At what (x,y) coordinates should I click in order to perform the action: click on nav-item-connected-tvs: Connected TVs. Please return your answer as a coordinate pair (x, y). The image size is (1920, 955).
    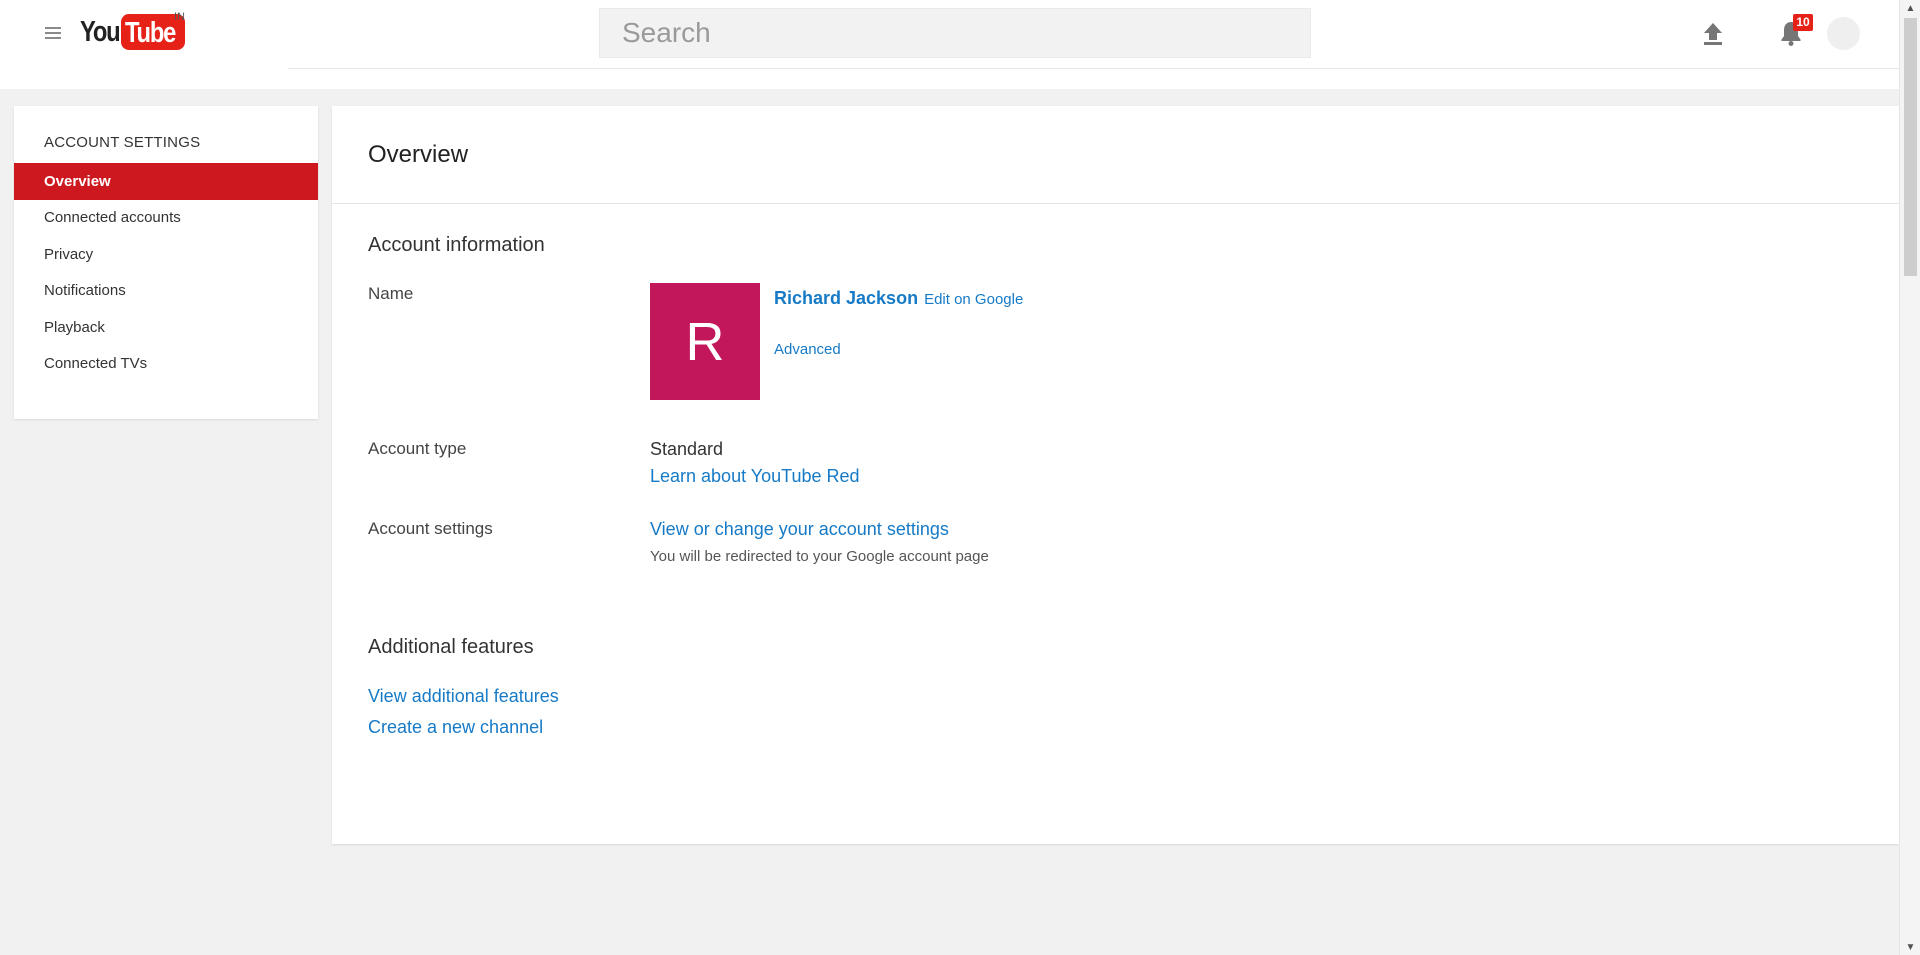
    Looking at the image, I should click on (166, 364).